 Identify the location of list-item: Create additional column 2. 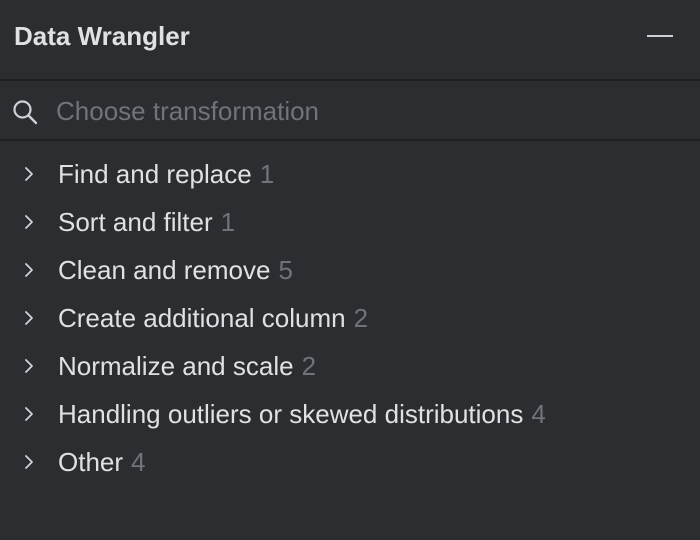
(350, 318).